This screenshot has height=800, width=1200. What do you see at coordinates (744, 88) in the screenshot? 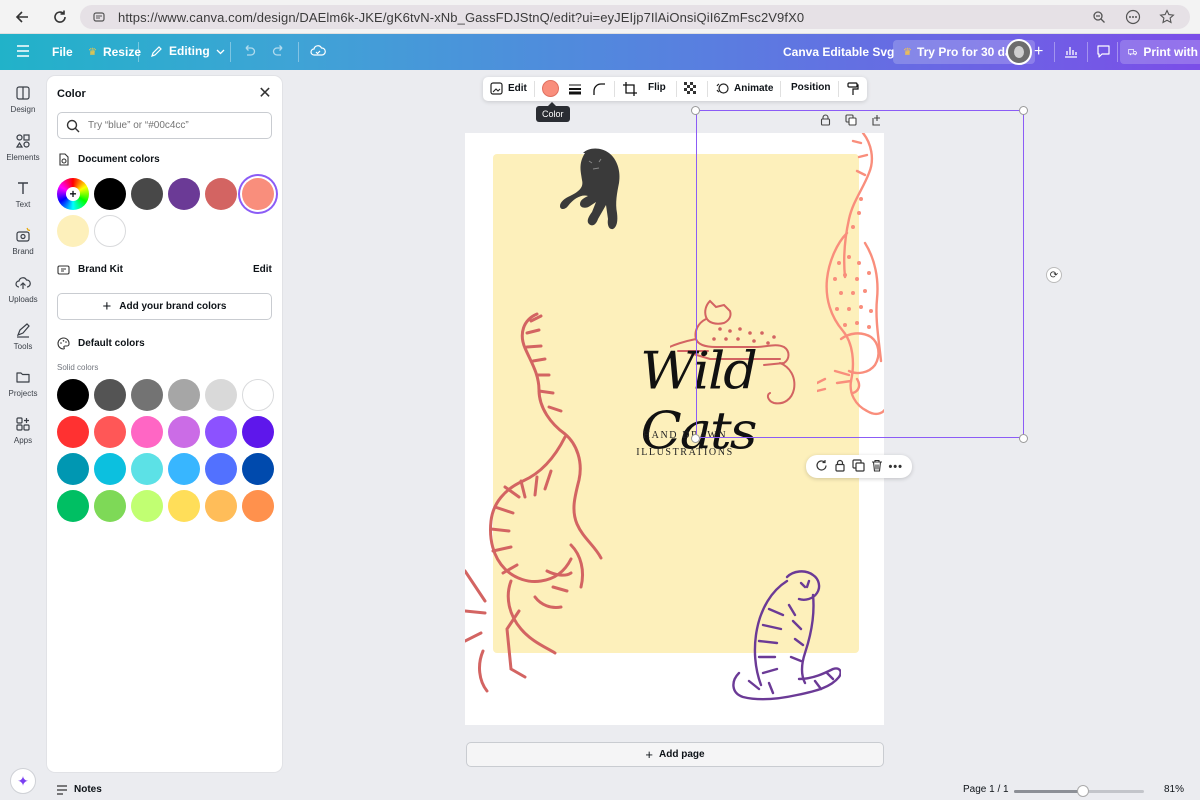
I see `animate-button: Animate` at bounding box center [744, 88].